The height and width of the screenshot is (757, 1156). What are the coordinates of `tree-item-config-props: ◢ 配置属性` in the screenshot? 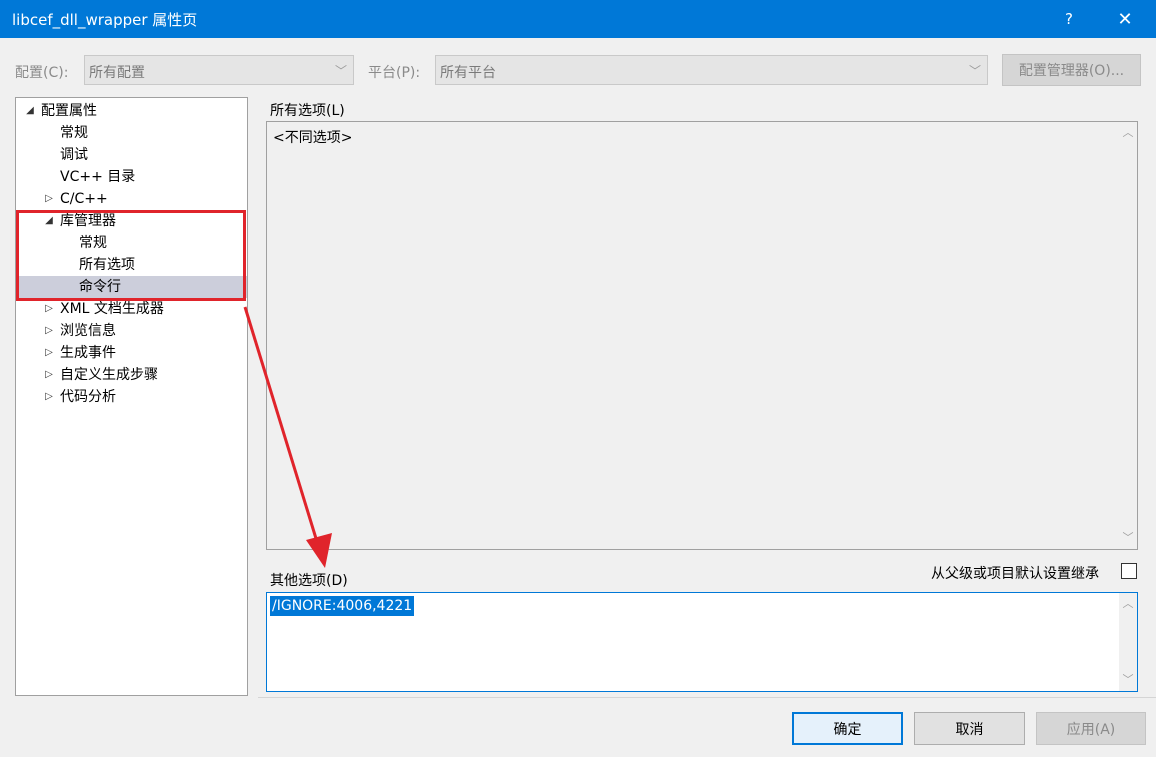 It's located at (131, 111).